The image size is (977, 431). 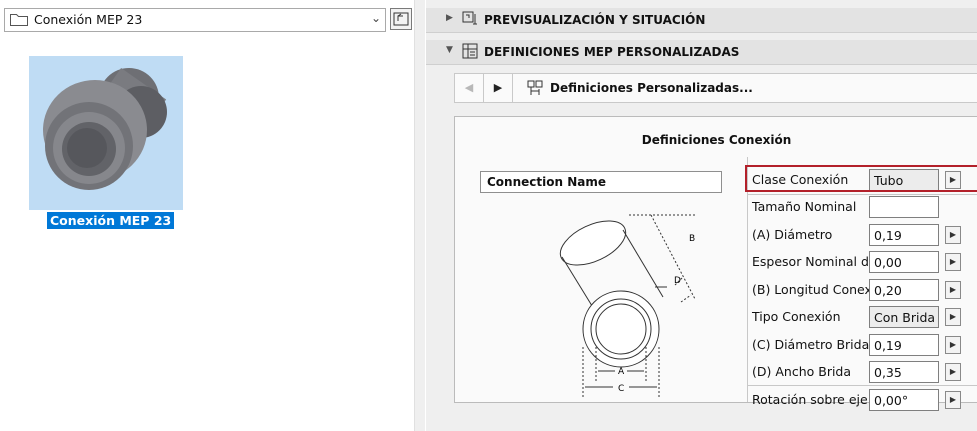 What do you see at coordinates (904, 207) in the screenshot?
I see `param-value-nominal-size` at bounding box center [904, 207].